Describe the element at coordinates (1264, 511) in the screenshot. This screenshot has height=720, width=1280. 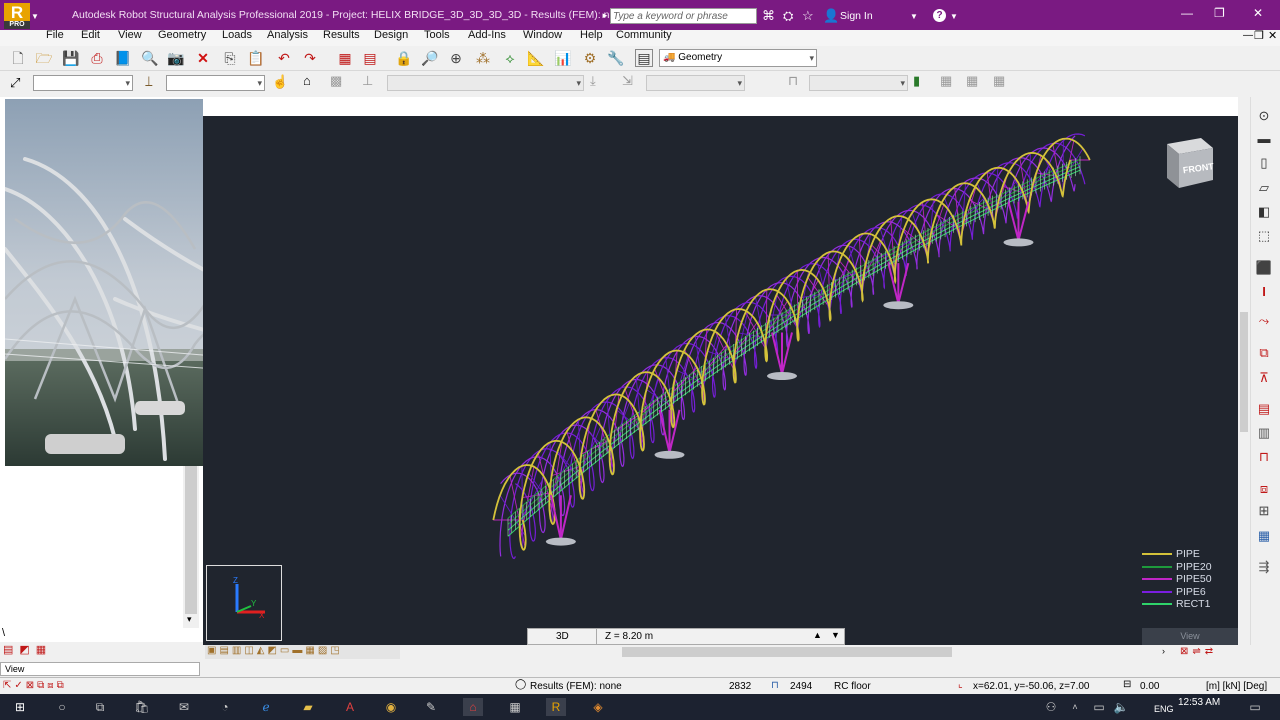
I see `combination-tool-icon: ⊞` at that location.